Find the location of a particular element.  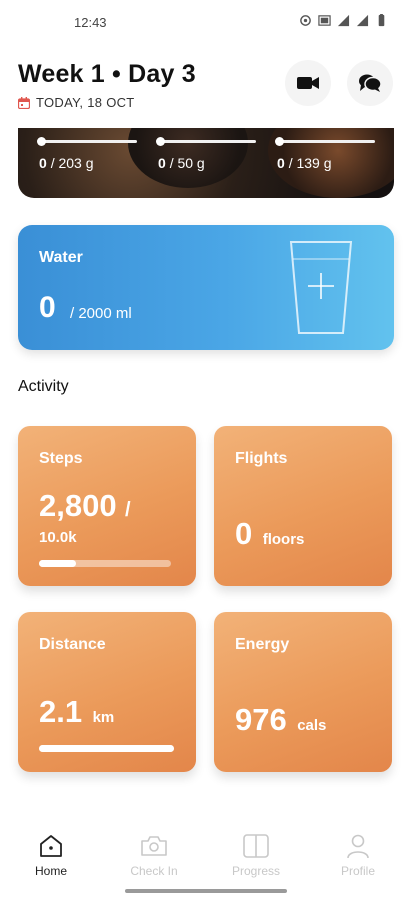

steps-slash: / is located at coordinates (128, 510).